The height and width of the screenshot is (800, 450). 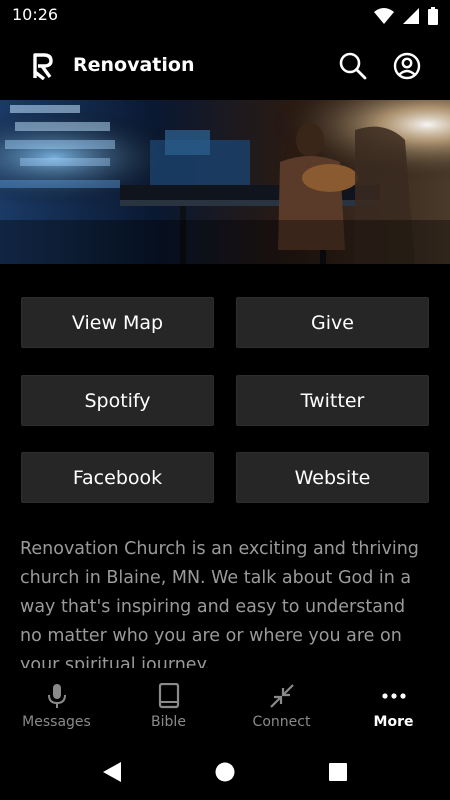 I want to click on give-button: Give, so click(x=332, y=322).